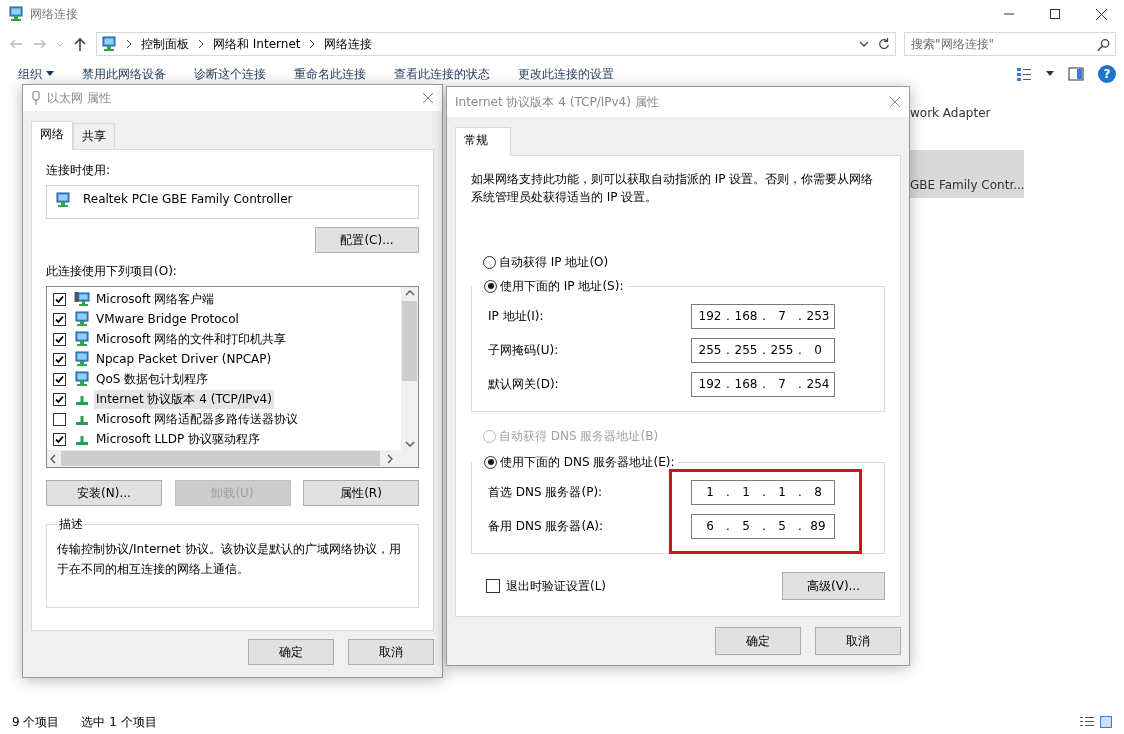 This screenshot has width=1124, height=734. What do you see at coordinates (496, 44) in the screenshot?
I see `address-bar: 控制面板 网络和 Internet 网络连接` at bounding box center [496, 44].